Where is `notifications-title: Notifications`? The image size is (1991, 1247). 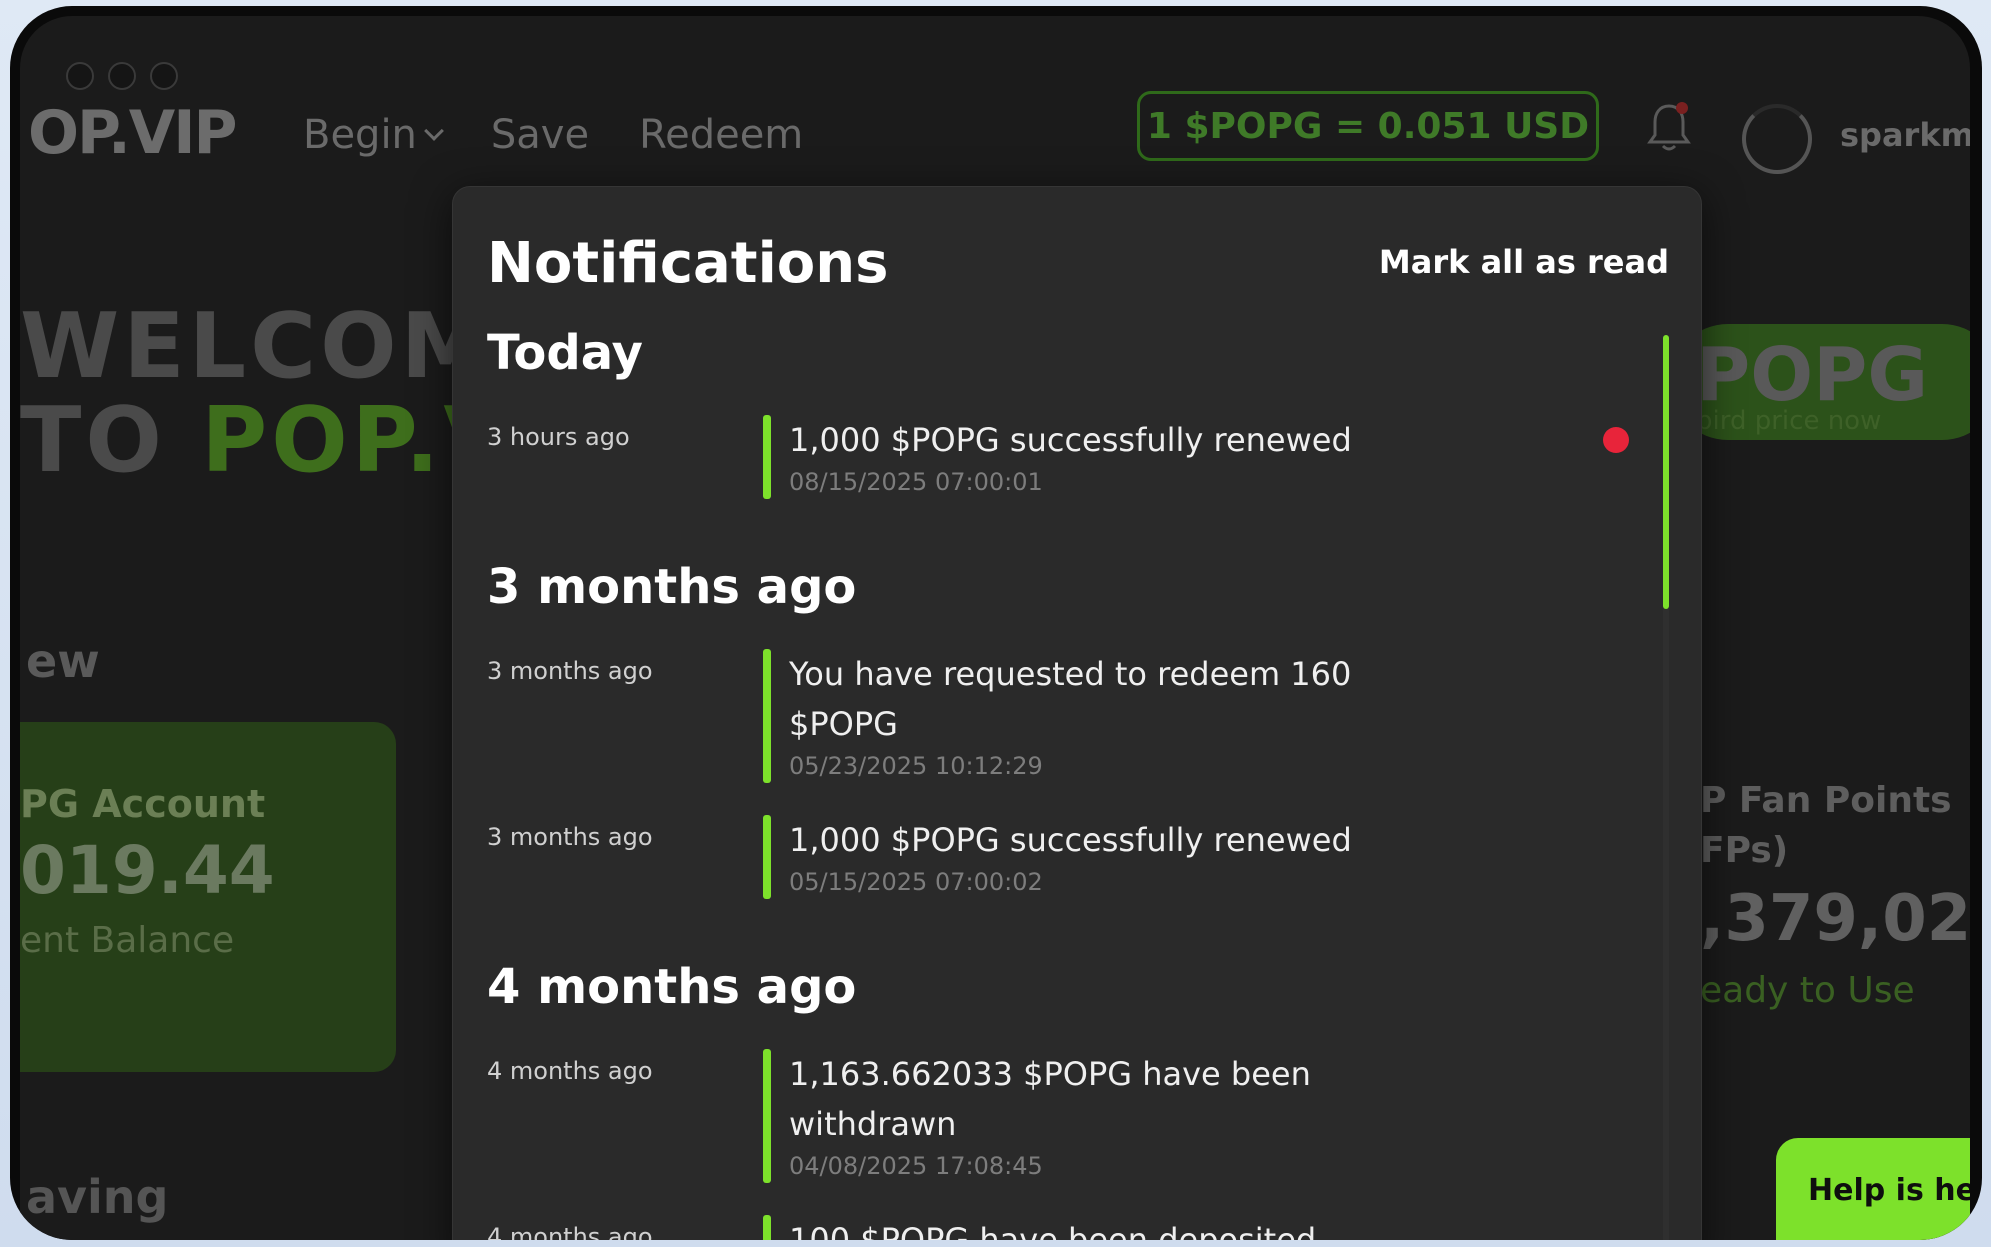 notifications-title: Notifications is located at coordinates (688, 263).